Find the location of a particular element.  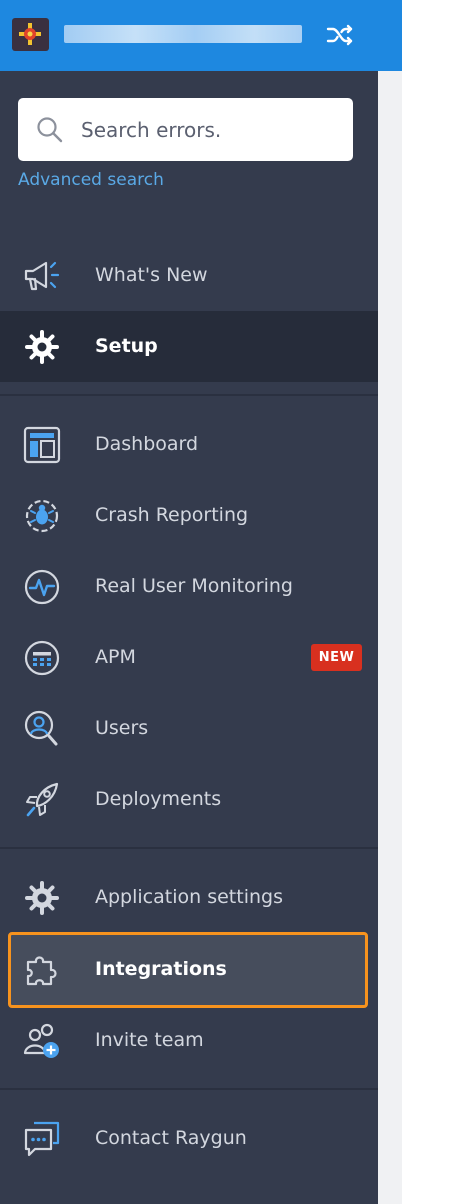

nav-whats-new: What's New is located at coordinates (189, 275).